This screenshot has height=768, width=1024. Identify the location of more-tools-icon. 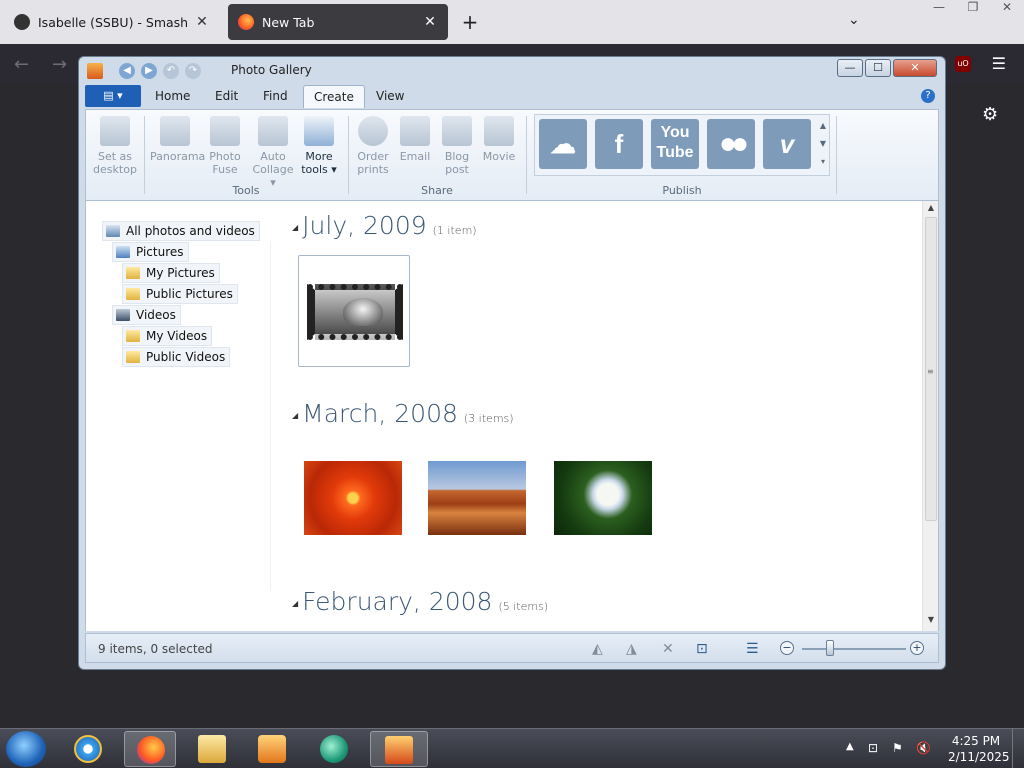
(319, 131).